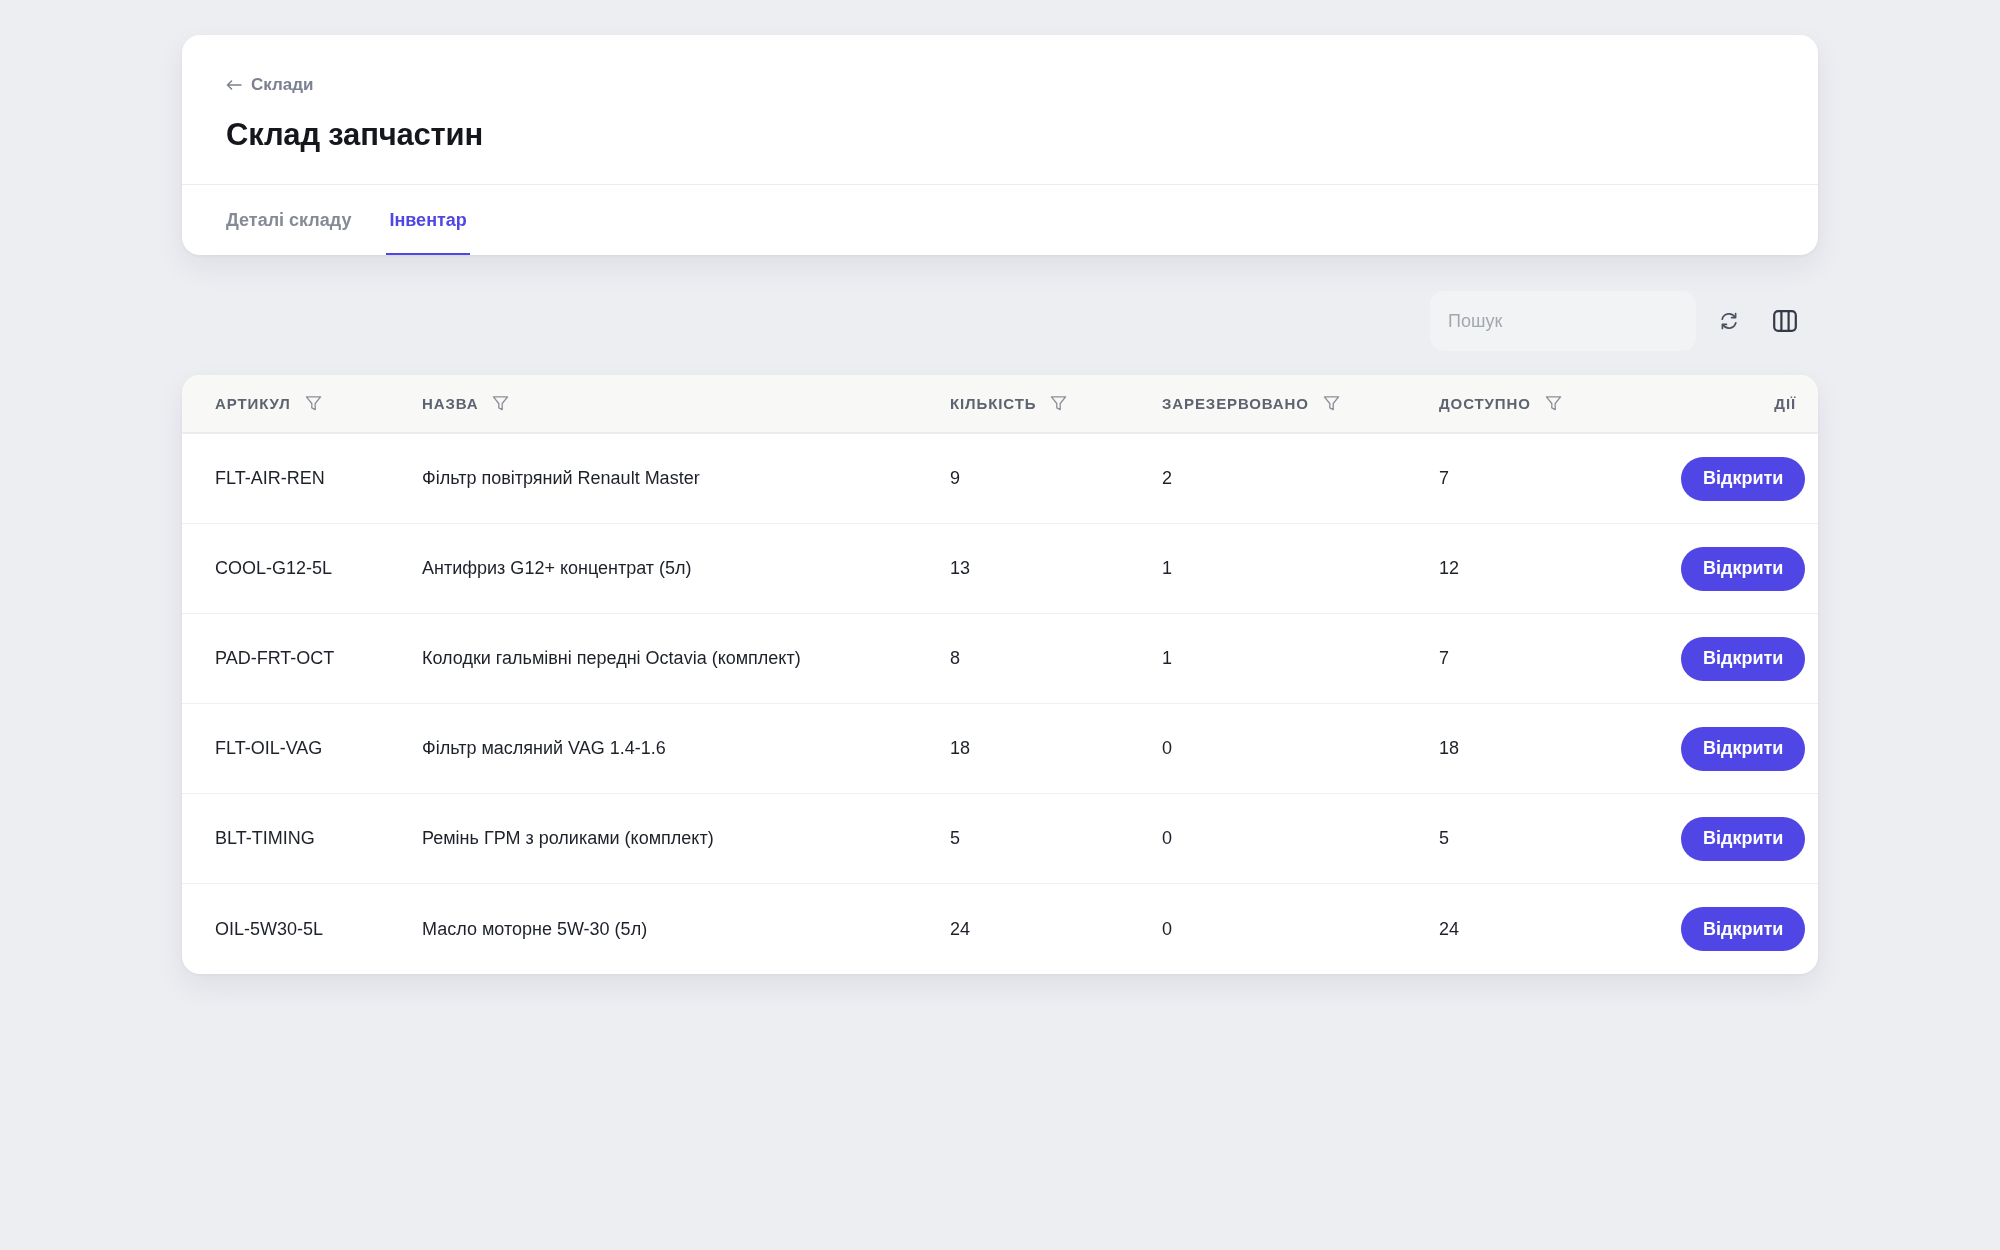 This screenshot has width=2000, height=1250. What do you see at coordinates (1729, 321) in the screenshot?
I see `refresh-icon` at bounding box center [1729, 321].